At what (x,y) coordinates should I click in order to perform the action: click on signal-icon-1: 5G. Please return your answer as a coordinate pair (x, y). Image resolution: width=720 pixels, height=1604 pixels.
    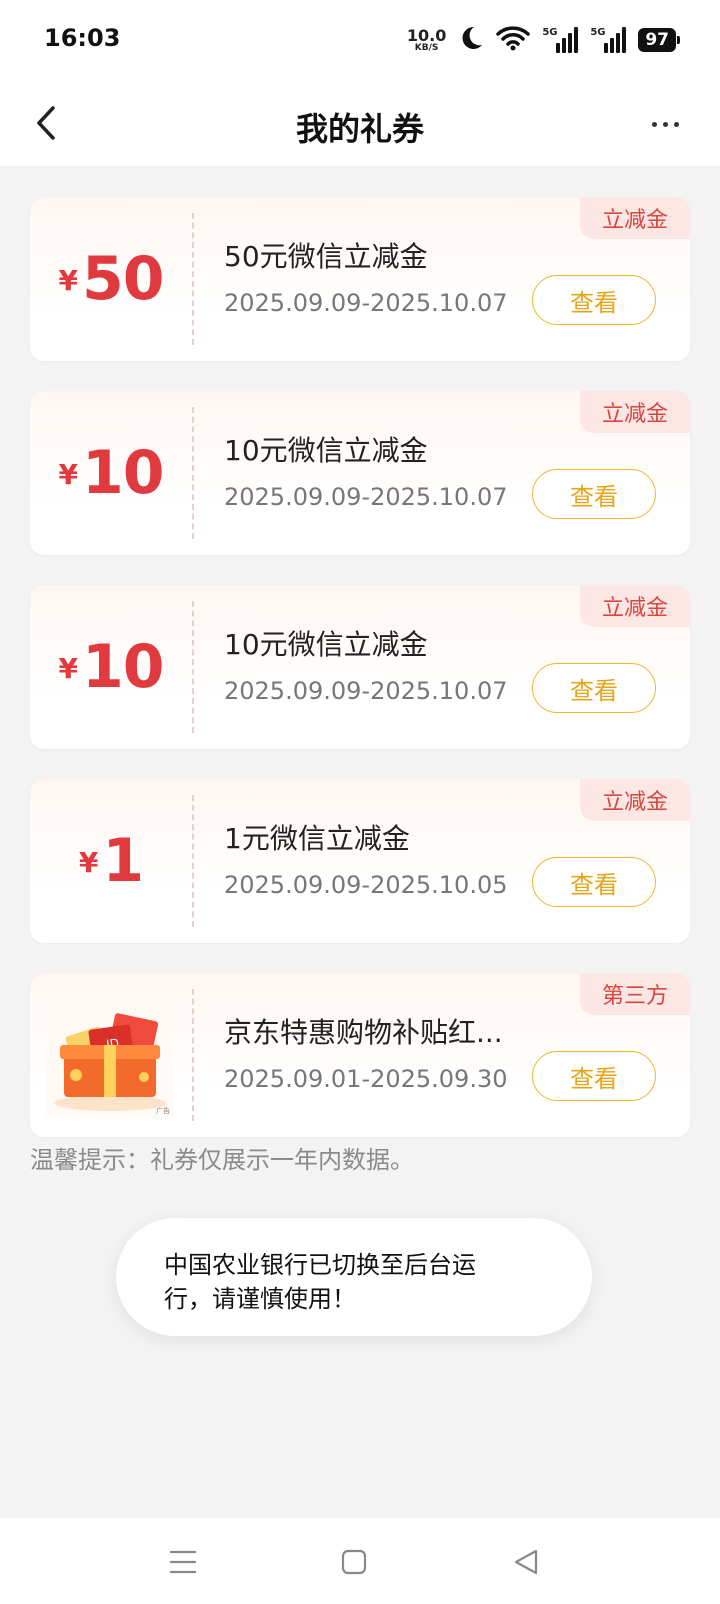
    Looking at the image, I should click on (560, 40).